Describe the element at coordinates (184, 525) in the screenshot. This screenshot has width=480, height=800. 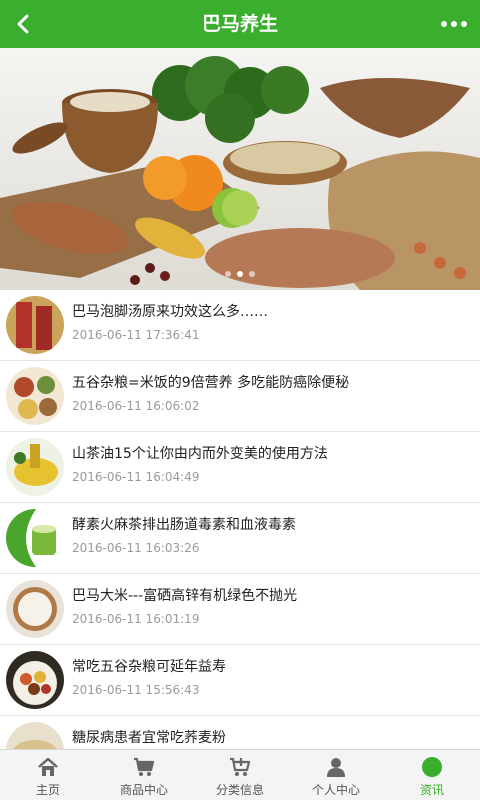
I see `article-title: 酵素火麻茶排出肠道毒素和血液毒素` at that location.